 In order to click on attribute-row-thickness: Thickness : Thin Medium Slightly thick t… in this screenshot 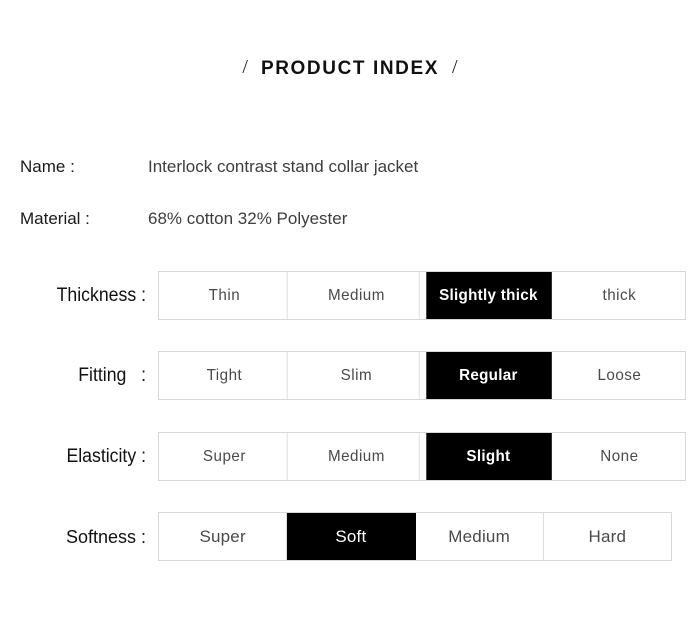, I will do `click(350, 296)`.